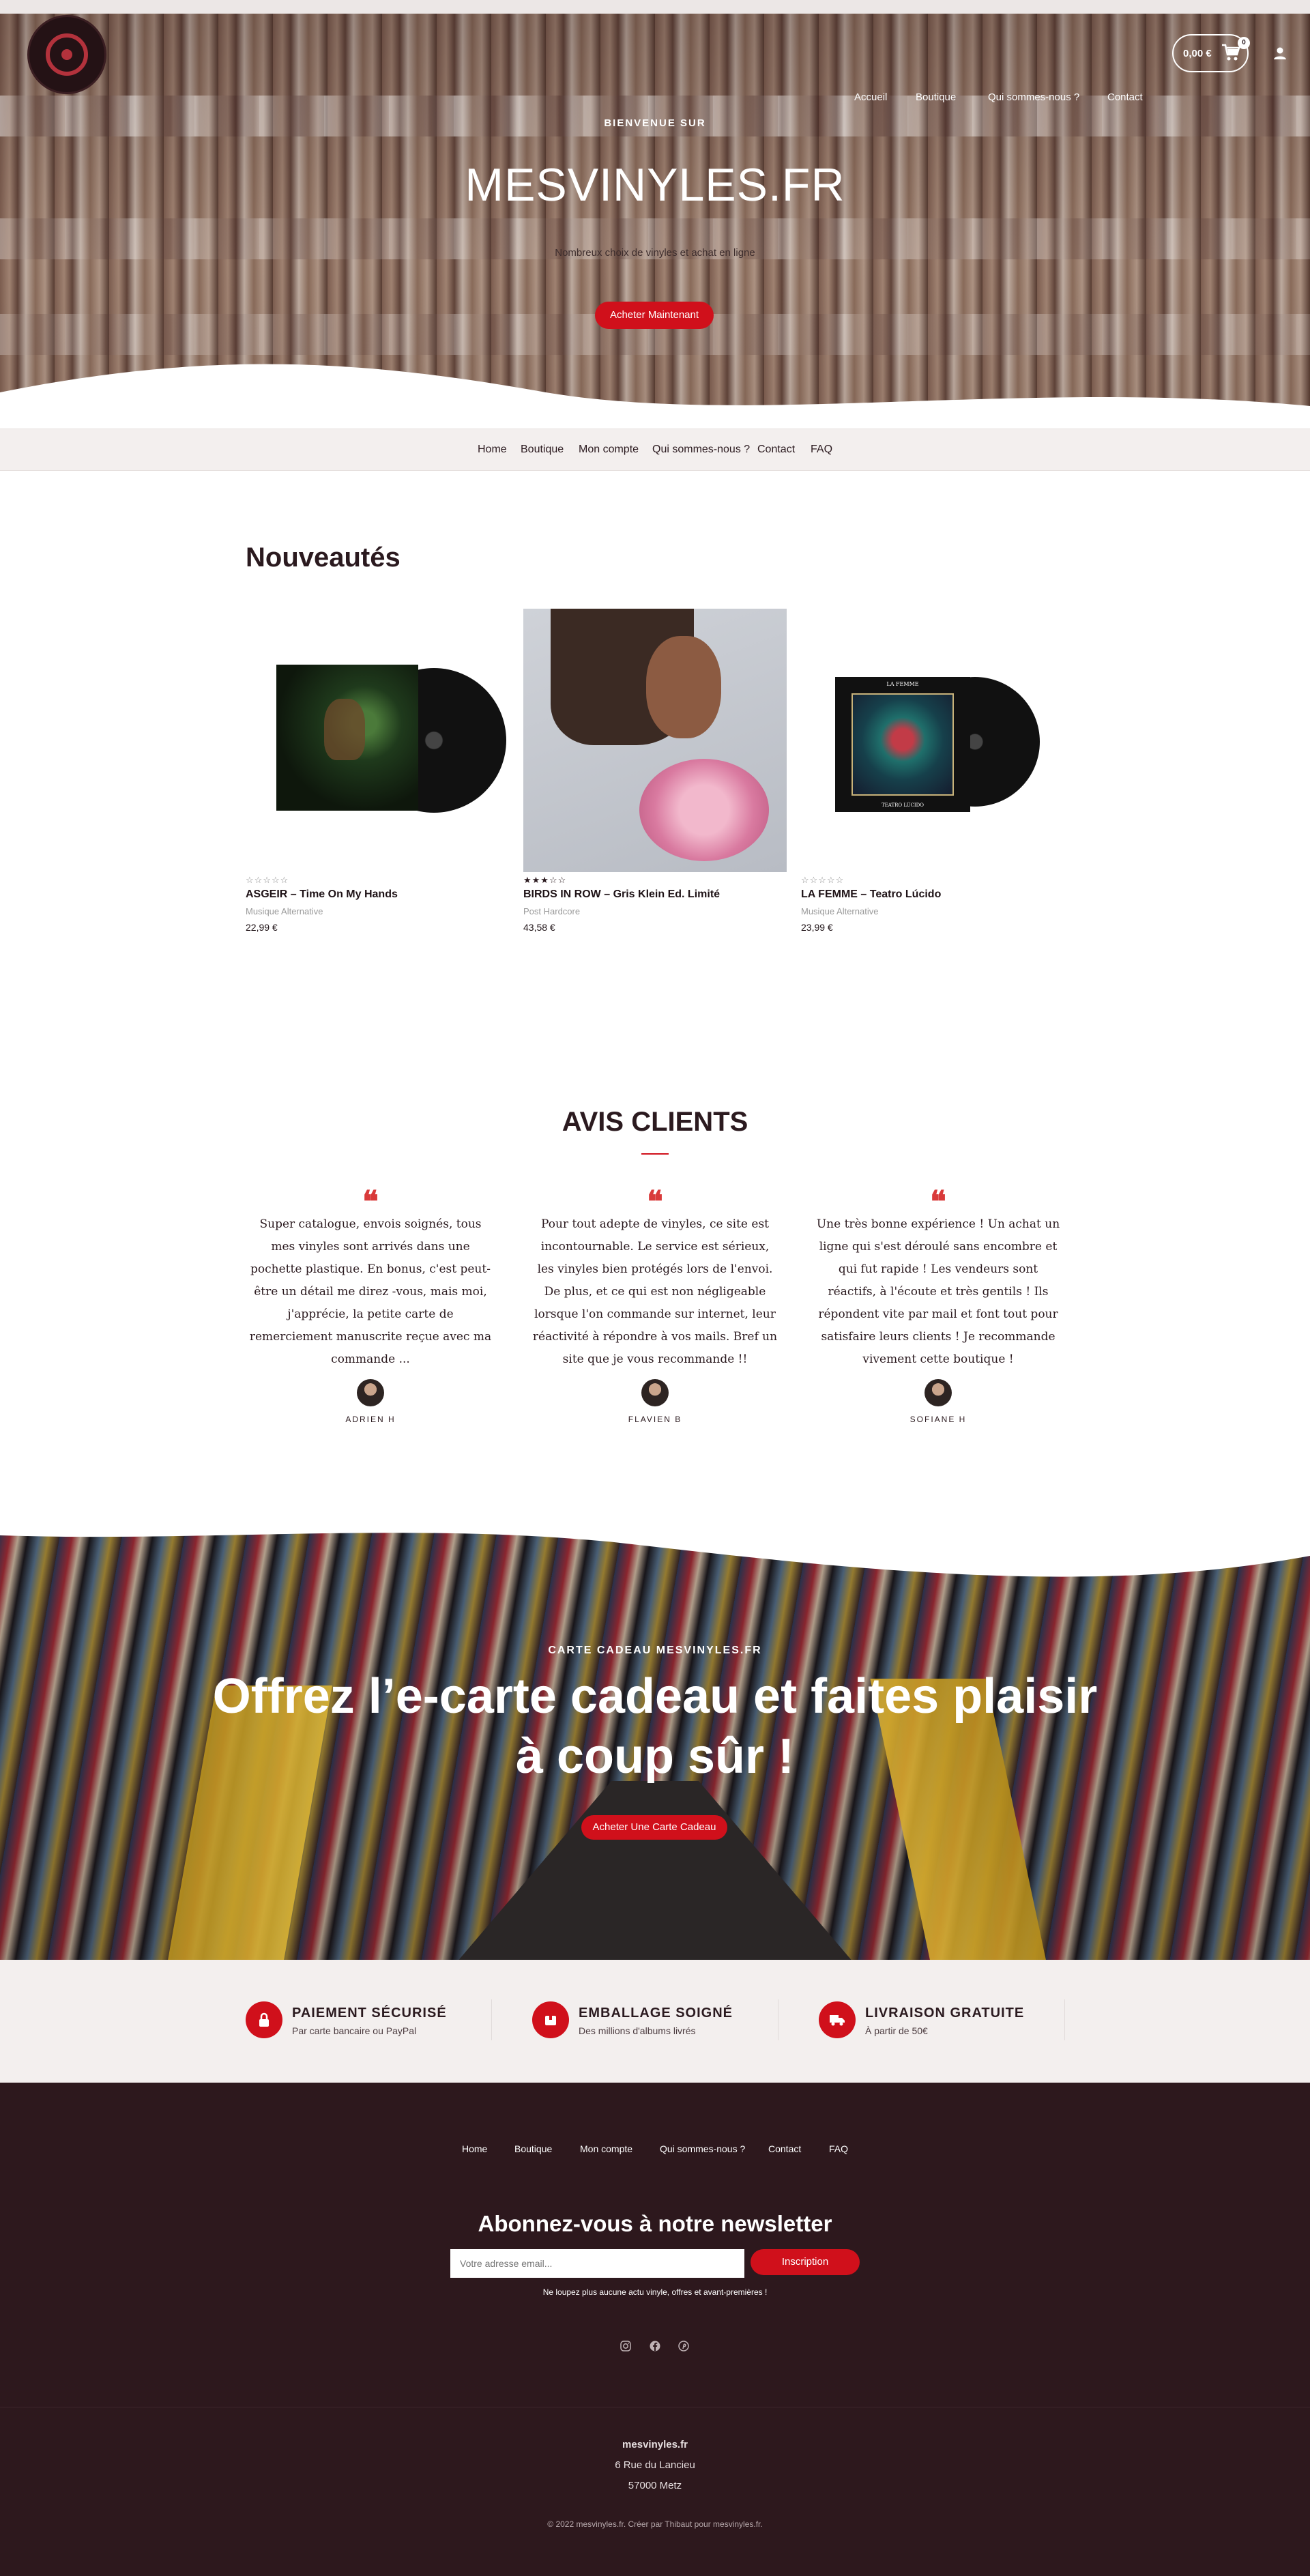 The width and height of the screenshot is (1310, 2576). I want to click on newsletter-title: Abonnez-vous à notre newsletter, so click(655, 2223).